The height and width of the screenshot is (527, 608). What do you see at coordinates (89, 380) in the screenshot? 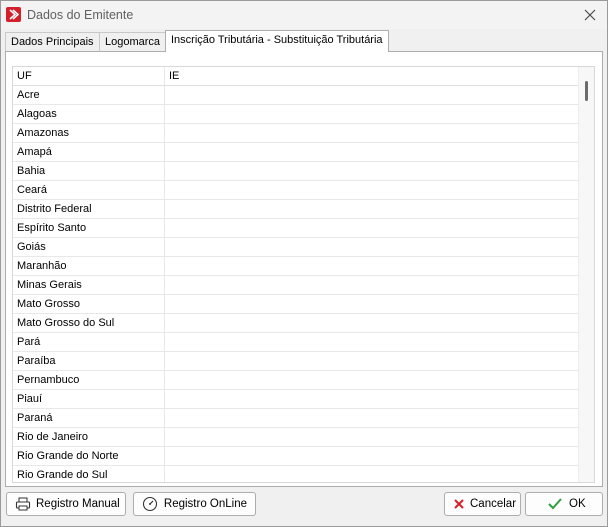
I see `cell-uf: Pernambuco` at bounding box center [89, 380].